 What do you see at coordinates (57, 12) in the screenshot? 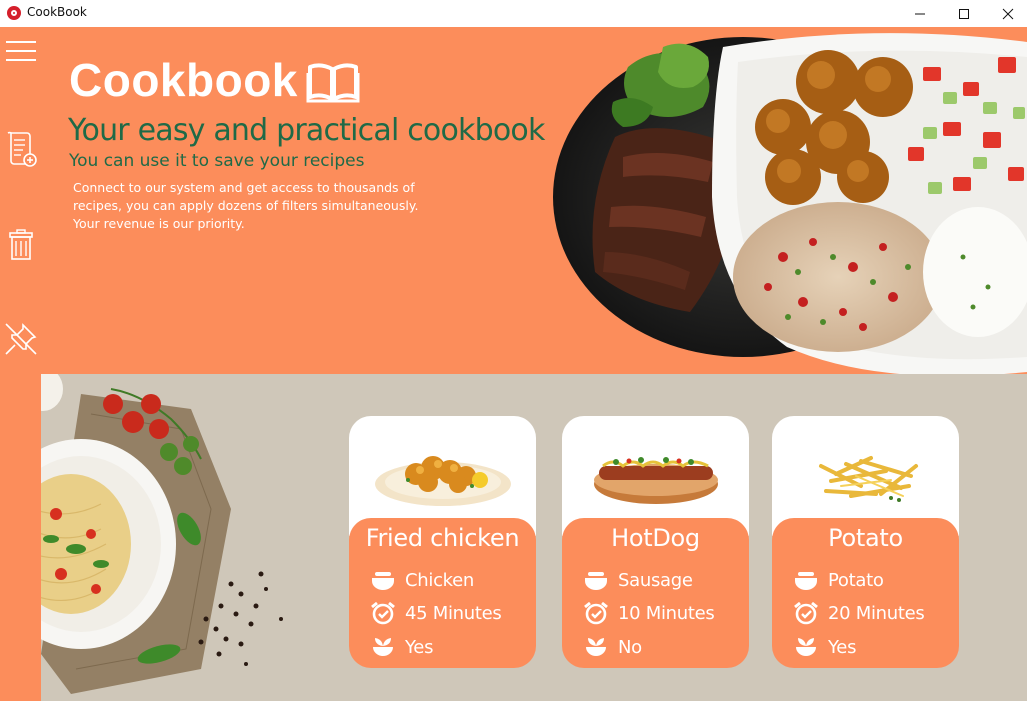
I see `window-title: CookBook` at bounding box center [57, 12].